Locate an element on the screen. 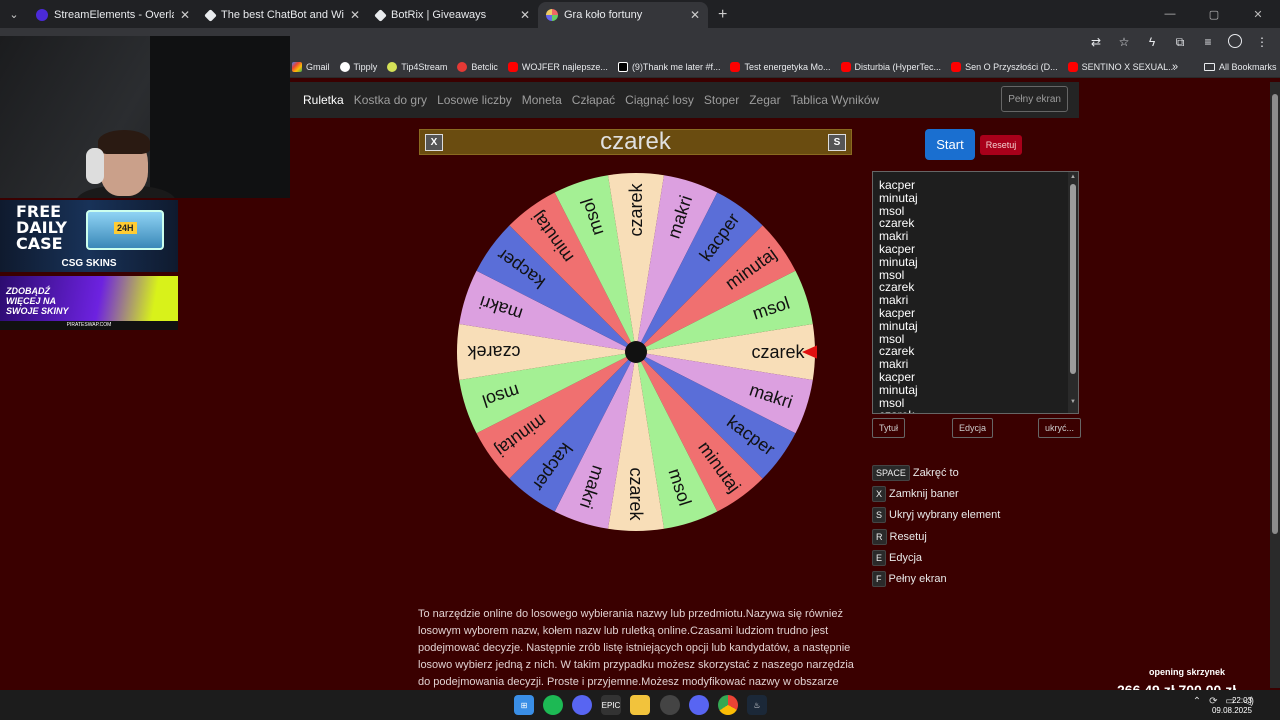 The width and height of the screenshot is (1280, 720). wheel-hub is located at coordinates (636, 352).